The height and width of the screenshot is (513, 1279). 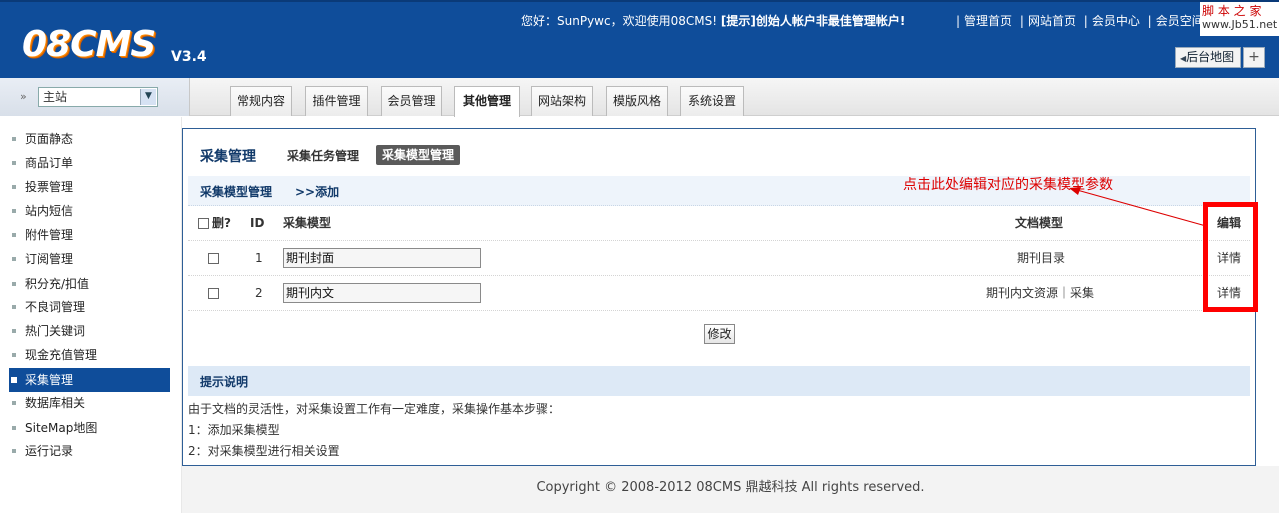 I want to click on table-row: 2 期刊内文 期刊内文资源｜采集 详情, so click(x=719, y=293).